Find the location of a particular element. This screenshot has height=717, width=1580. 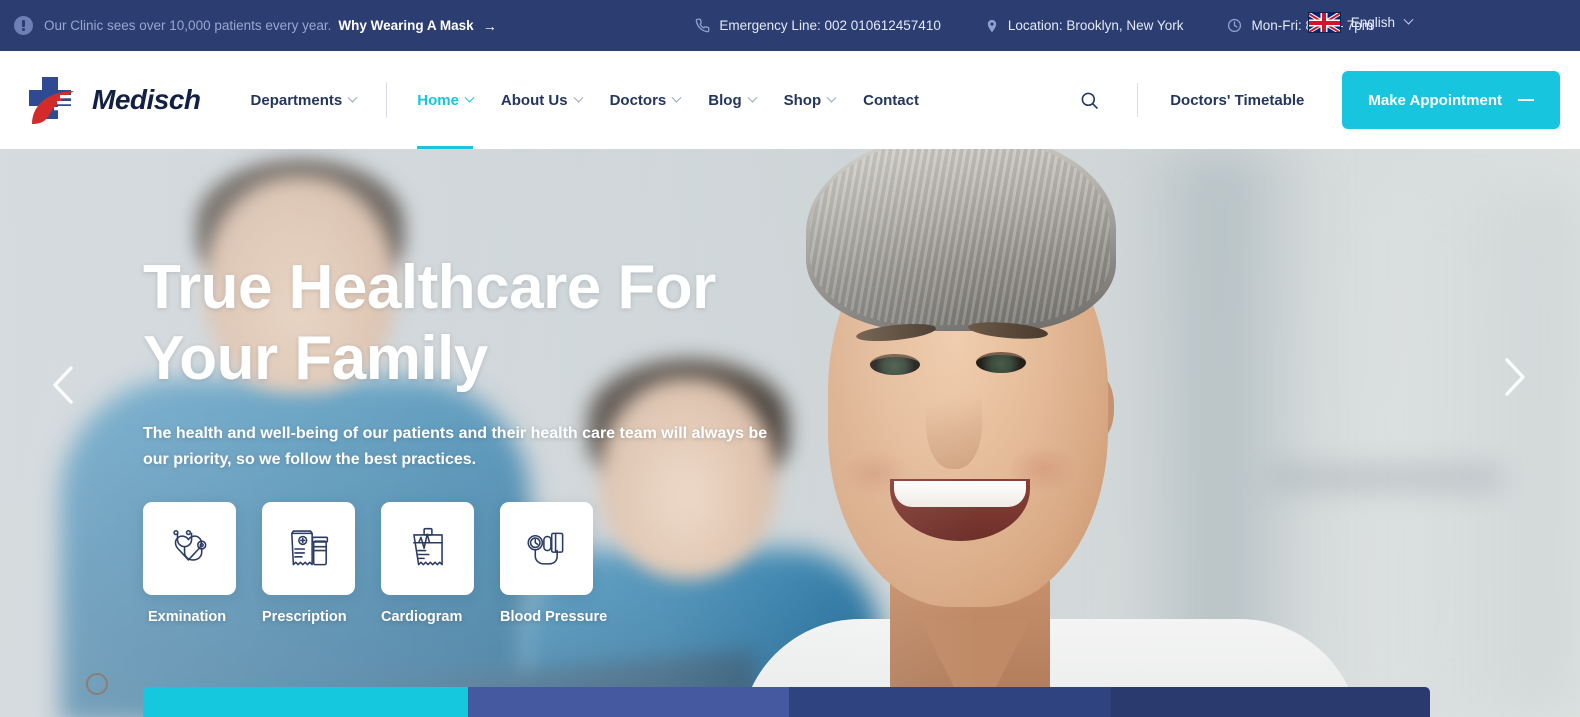

nav-label-contact: Contact is located at coordinates (891, 100).